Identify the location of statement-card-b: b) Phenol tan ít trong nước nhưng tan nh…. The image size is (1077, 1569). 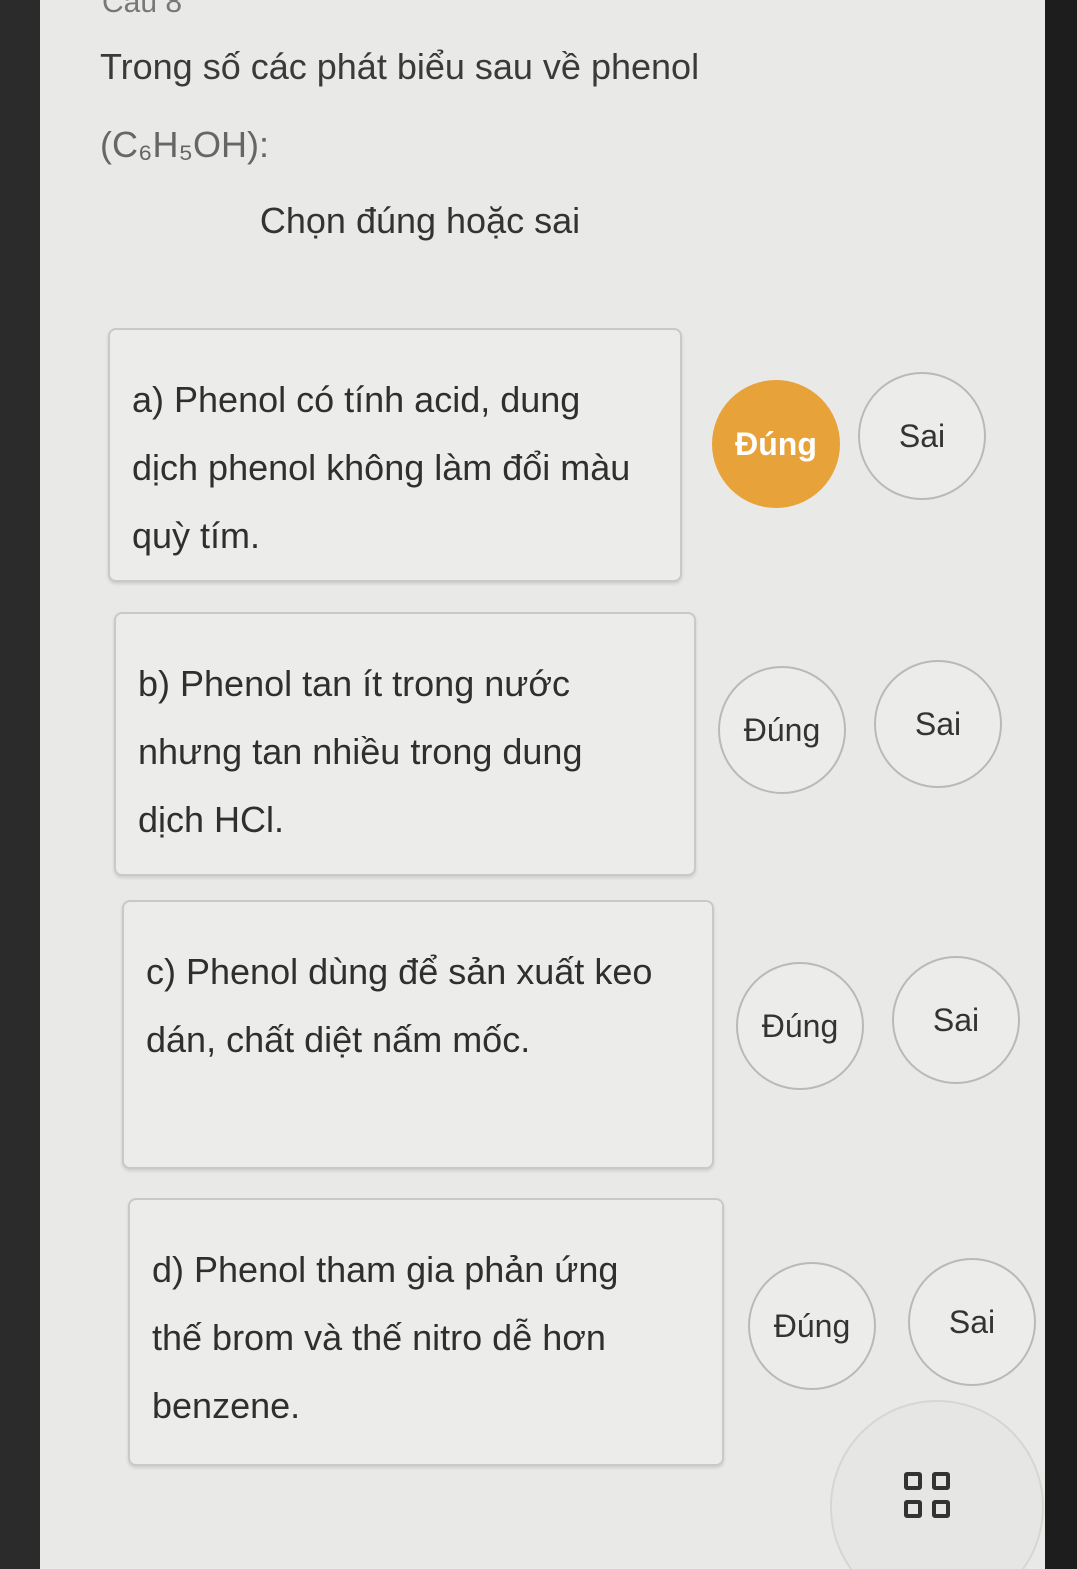
(405, 744).